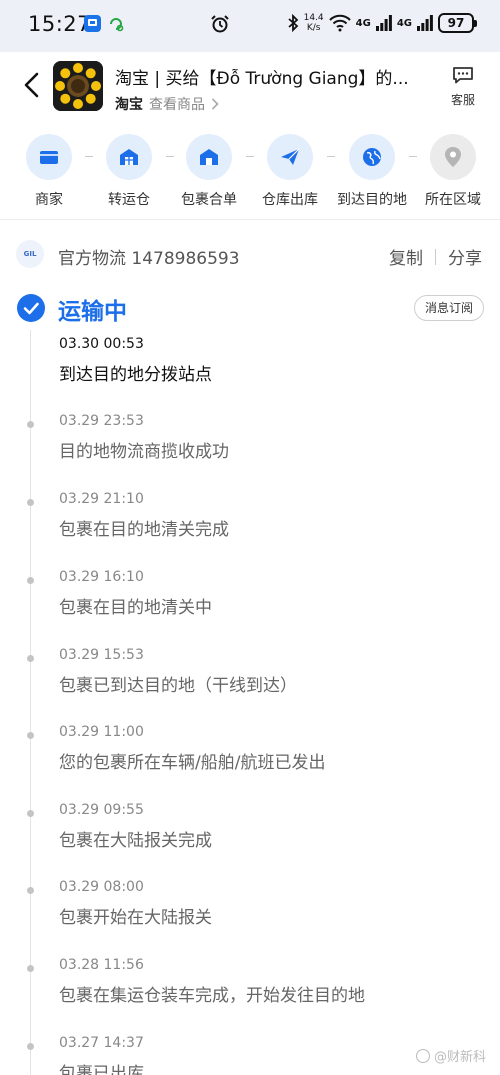 This screenshot has height=1075, width=500. I want to click on copy-button: 复制, so click(406, 256).